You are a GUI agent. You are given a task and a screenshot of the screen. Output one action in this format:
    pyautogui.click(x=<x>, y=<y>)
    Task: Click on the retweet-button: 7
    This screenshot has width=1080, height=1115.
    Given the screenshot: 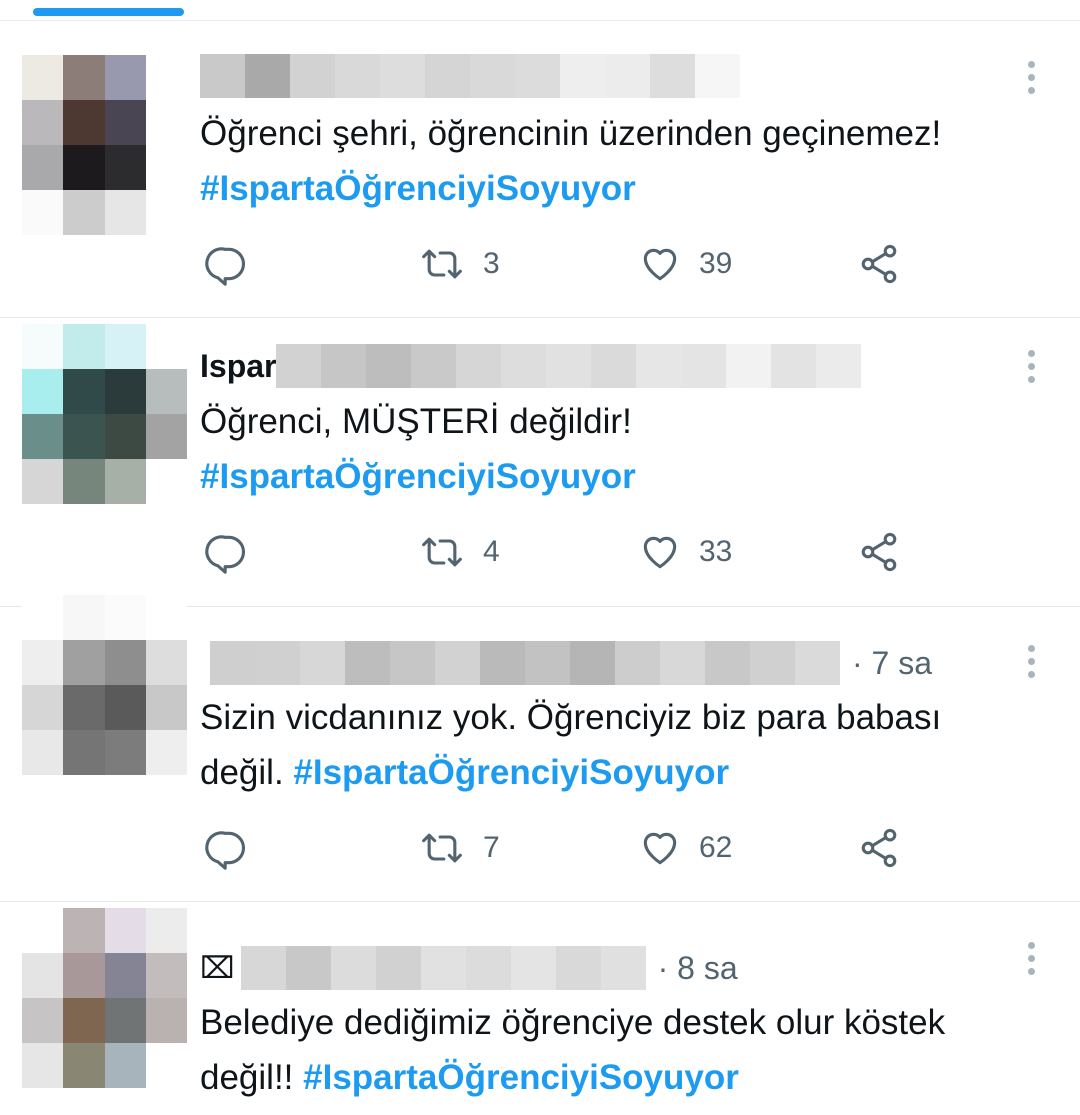 What is the action you would take?
    pyautogui.click(x=458, y=848)
    